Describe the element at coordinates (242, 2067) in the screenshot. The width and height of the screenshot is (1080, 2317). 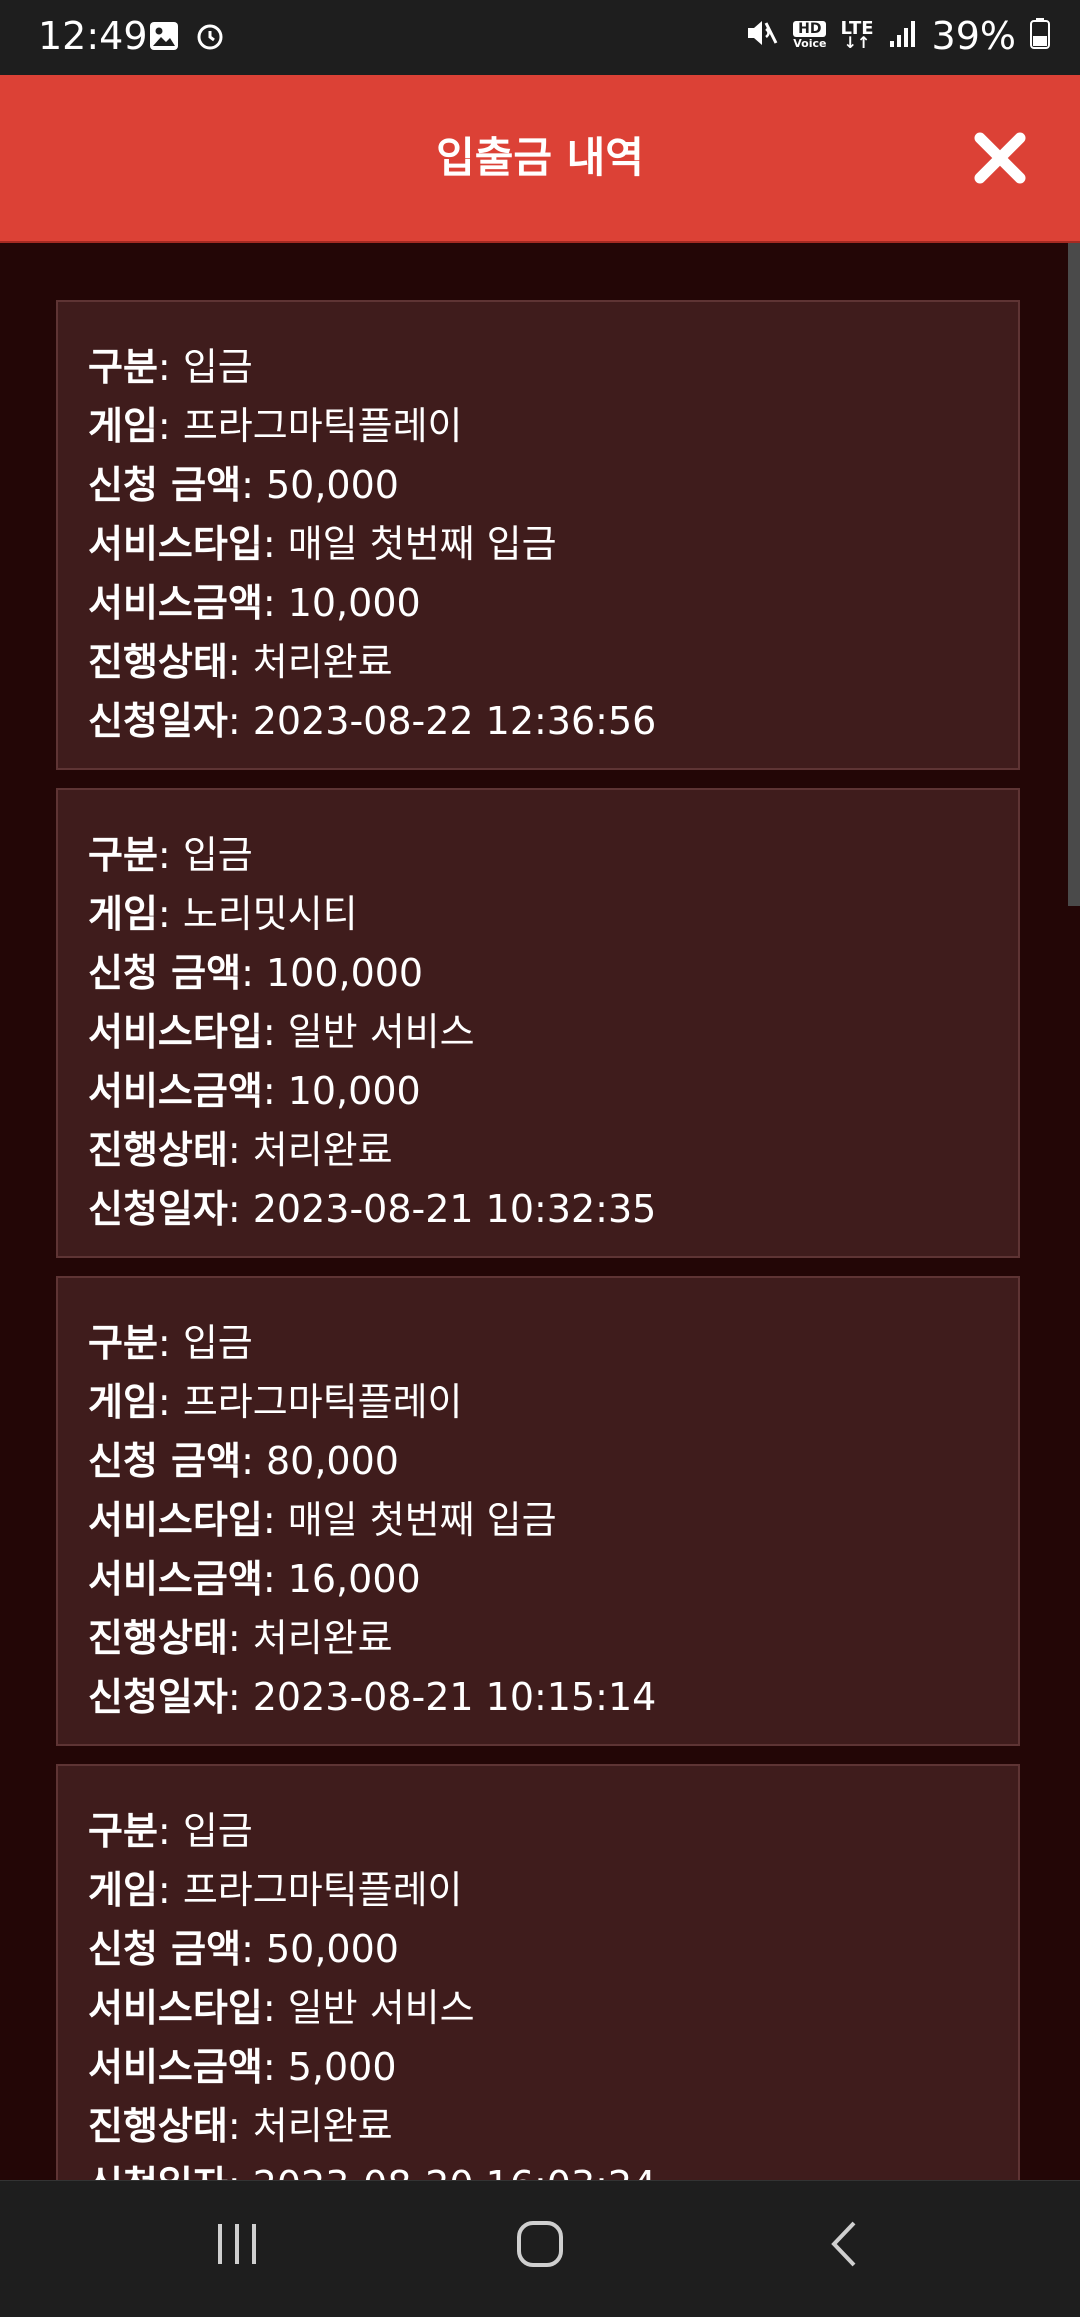
I see `row-service-amount: 서비스금액: 5,000` at that location.